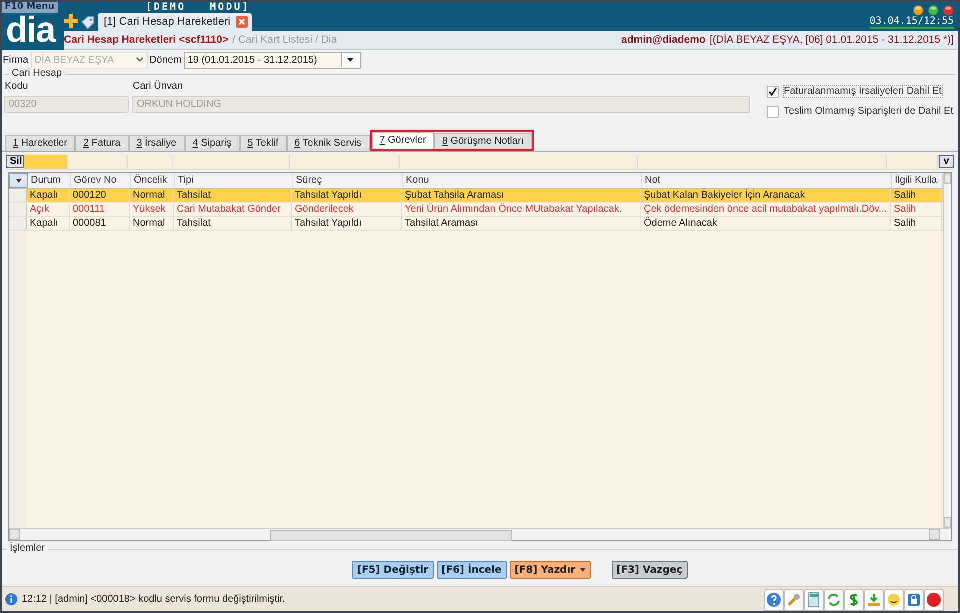 Image resolution: width=960 pixels, height=613 pixels. I want to click on close-button, so click(948, 10).